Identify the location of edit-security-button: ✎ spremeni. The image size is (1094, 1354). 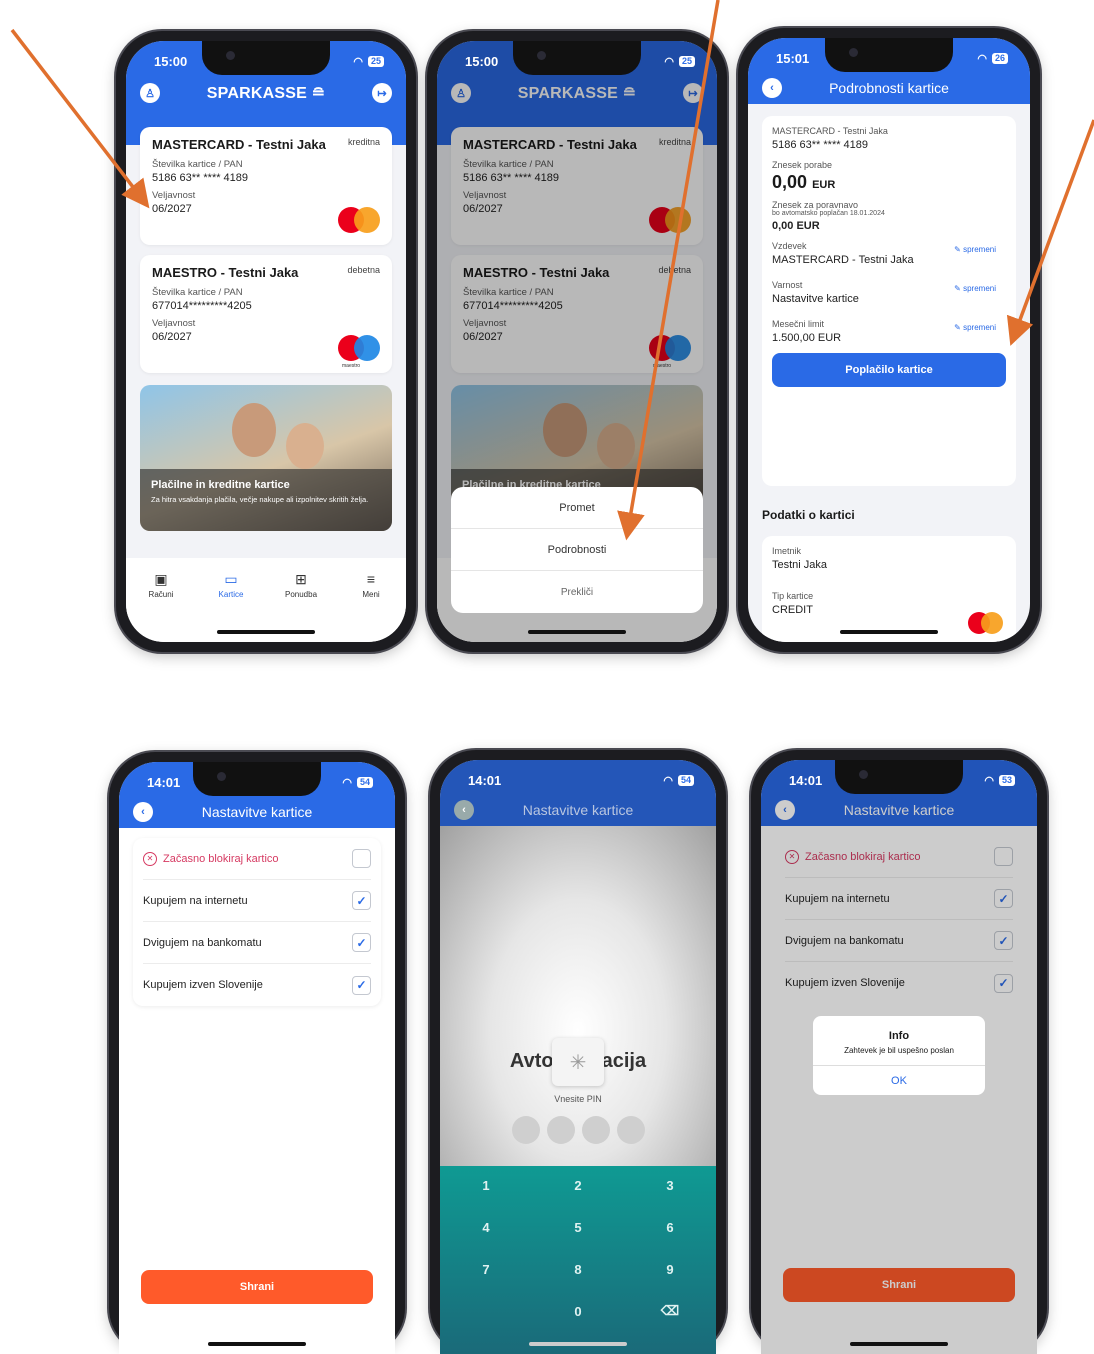
(975, 288).